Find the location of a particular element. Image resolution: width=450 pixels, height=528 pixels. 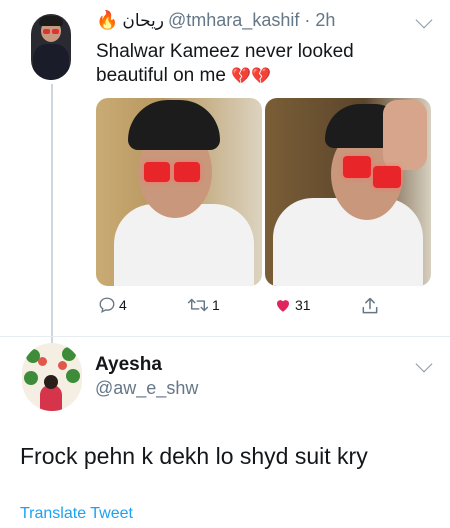

tweet-header: 🔥 ریحان @tmhara_kashif · 2h is located at coordinates (215, 20).